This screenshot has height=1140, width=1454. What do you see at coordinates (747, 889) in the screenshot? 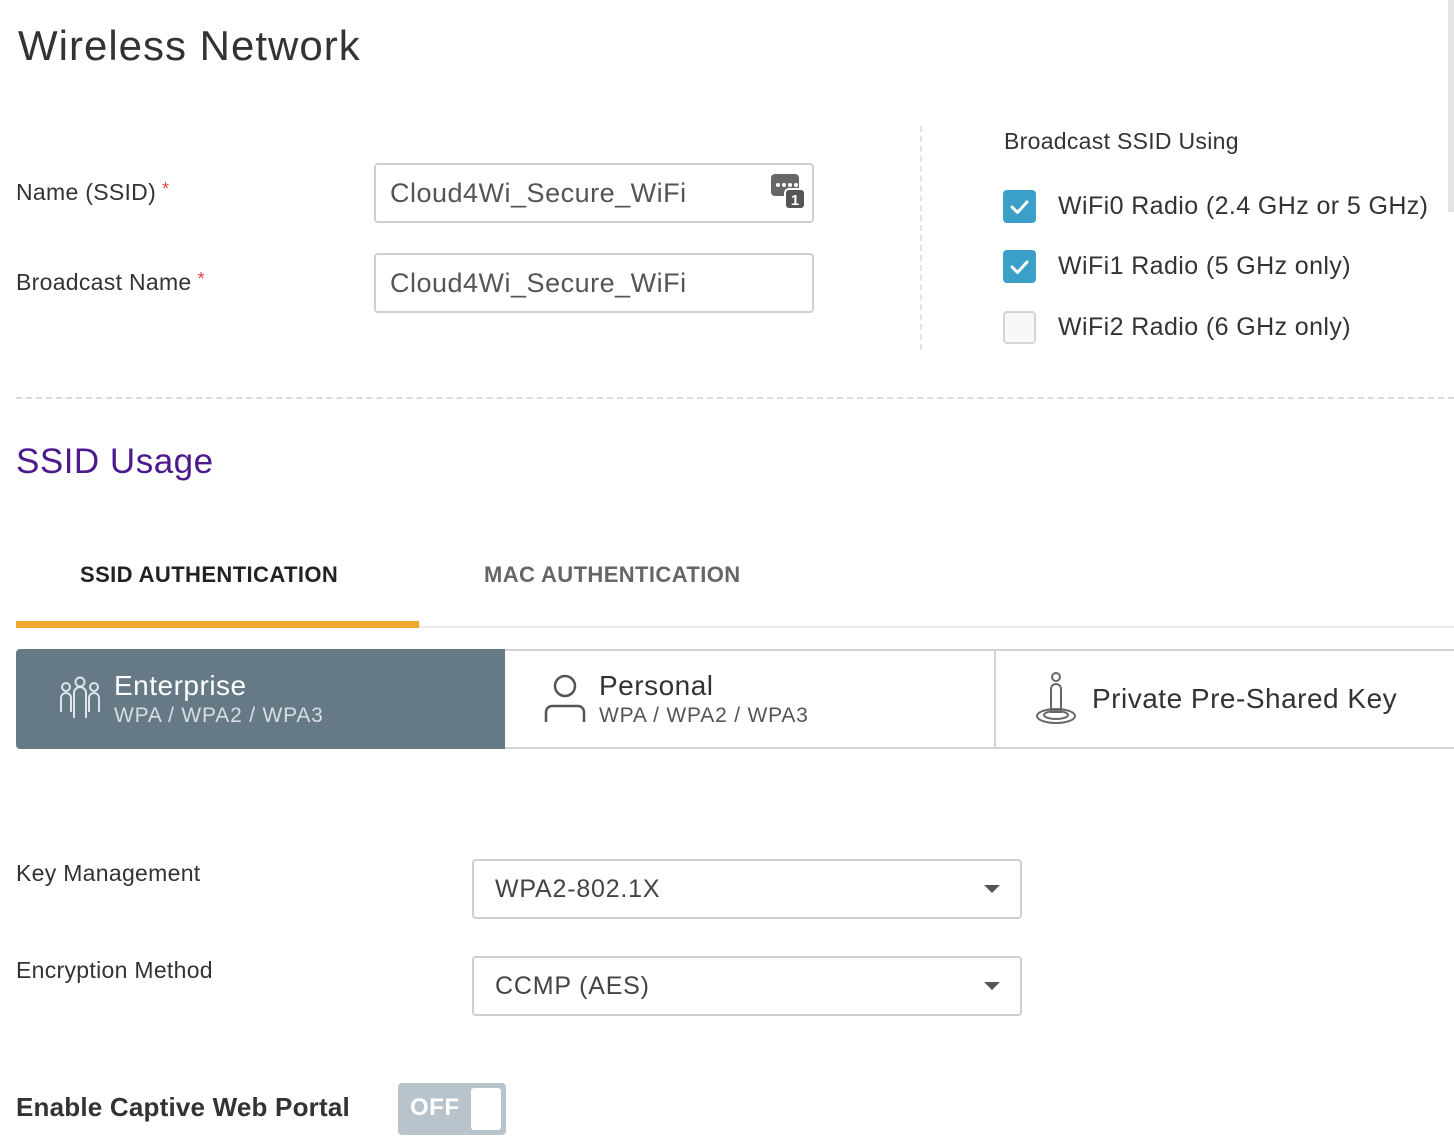
I see `key-management-select: WPA2-802.1X` at bounding box center [747, 889].